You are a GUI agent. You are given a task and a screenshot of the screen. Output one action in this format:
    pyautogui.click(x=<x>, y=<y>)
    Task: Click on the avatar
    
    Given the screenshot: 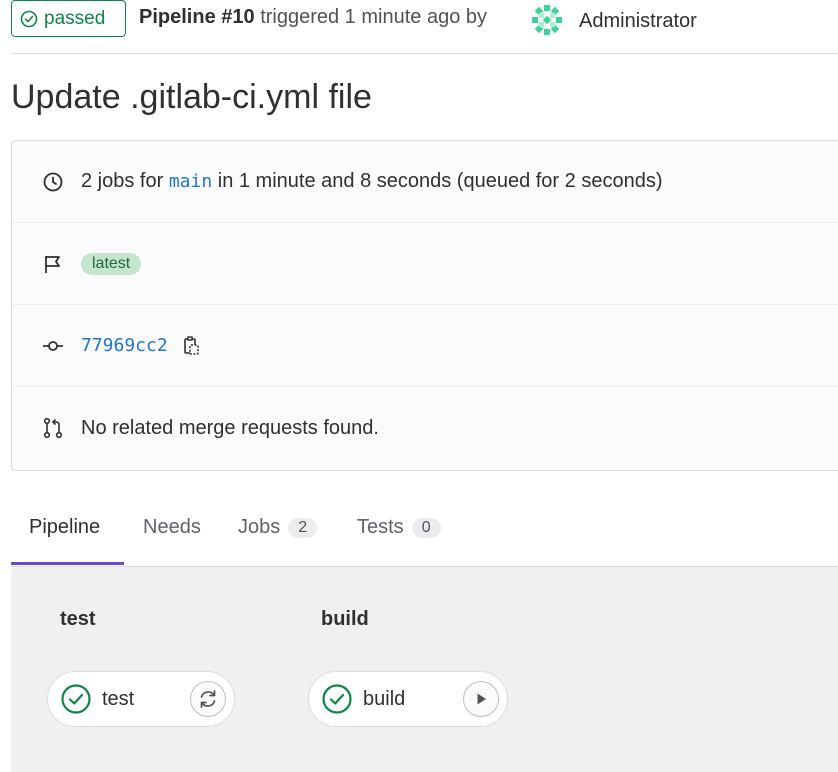 What is the action you would take?
    pyautogui.click(x=547, y=20)
    